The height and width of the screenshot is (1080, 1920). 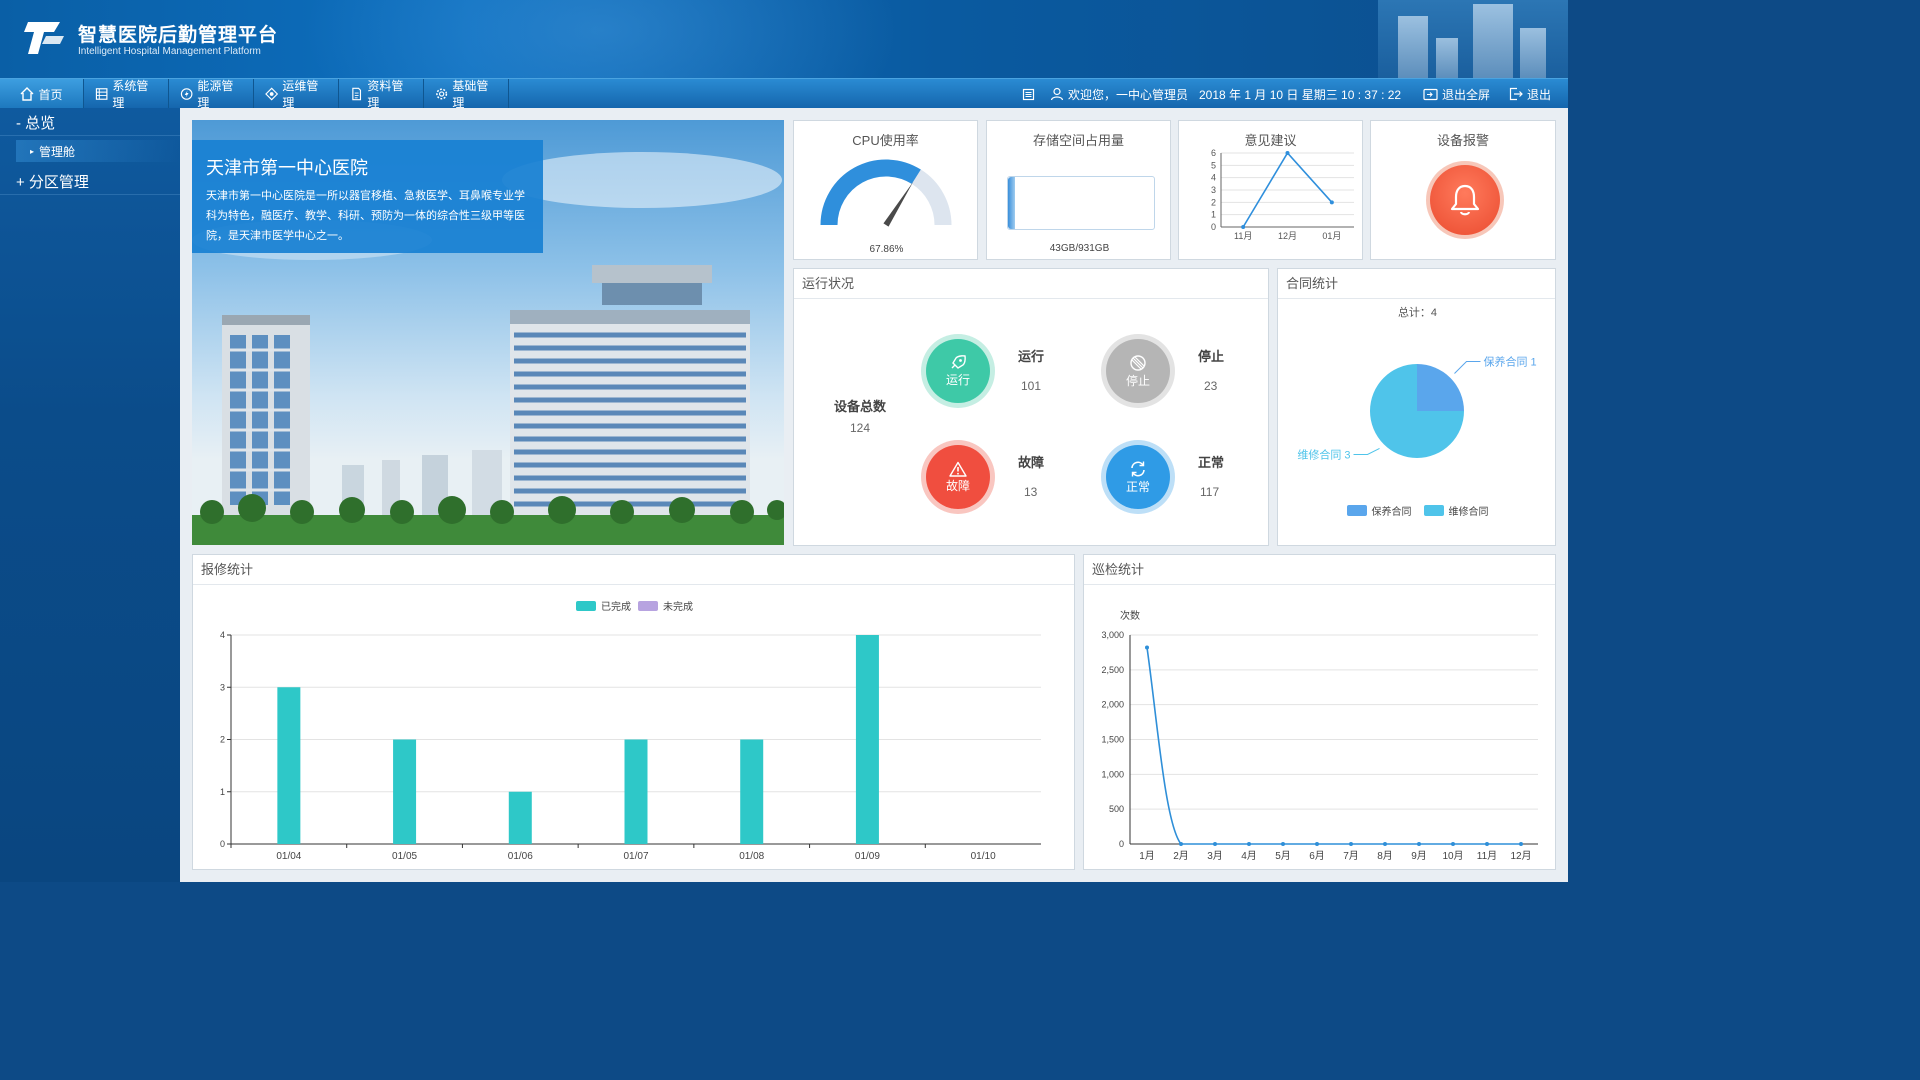 I want to click on maintenance-icon, so click(x=272, y=94).